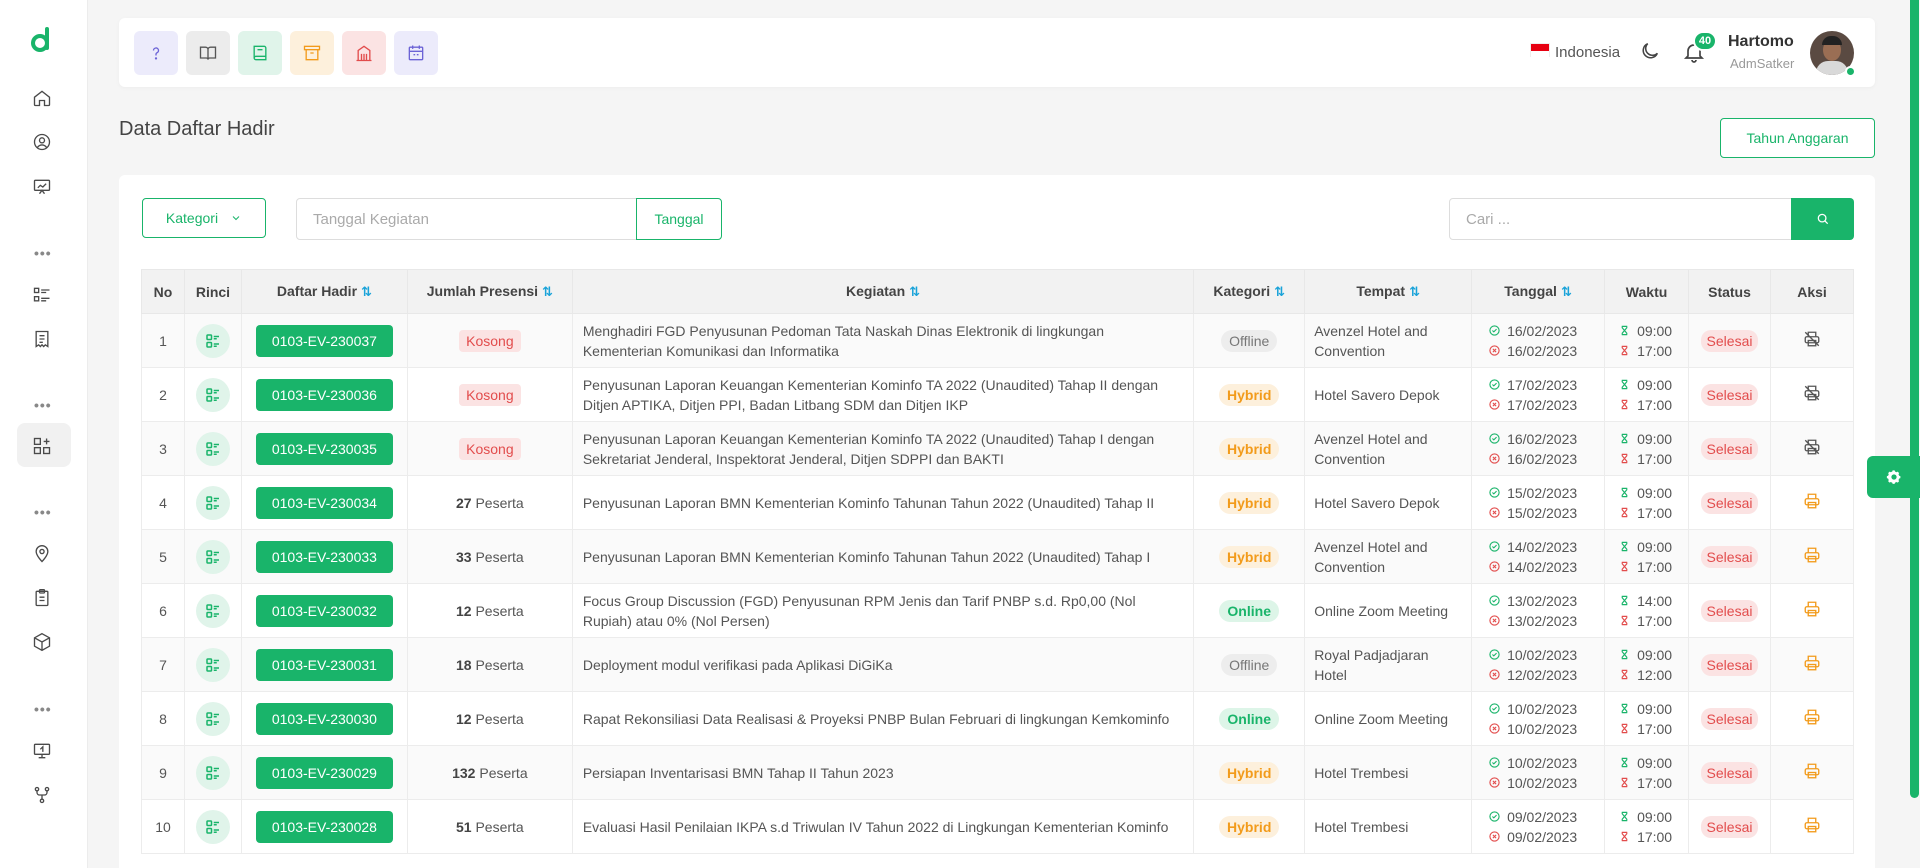 The width and height of the screenshot is (1920, 868). What do you see at coordinates (883, 291) in the screenshot?
I see `th-kegiatan: Kegiatan ⇅` at bounding box center [883, 291].